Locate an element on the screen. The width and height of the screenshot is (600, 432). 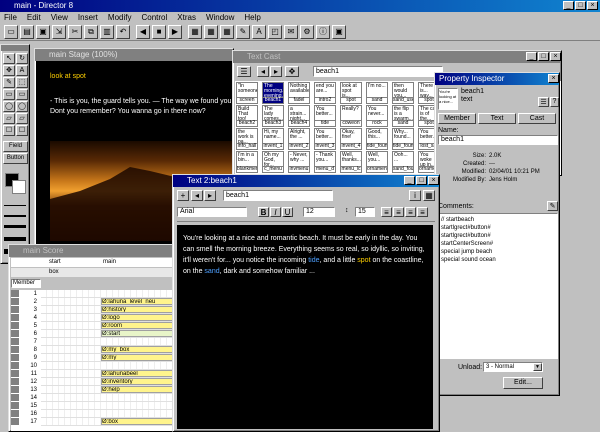
play-icon: ▶ is located at coordinates (175, 32).